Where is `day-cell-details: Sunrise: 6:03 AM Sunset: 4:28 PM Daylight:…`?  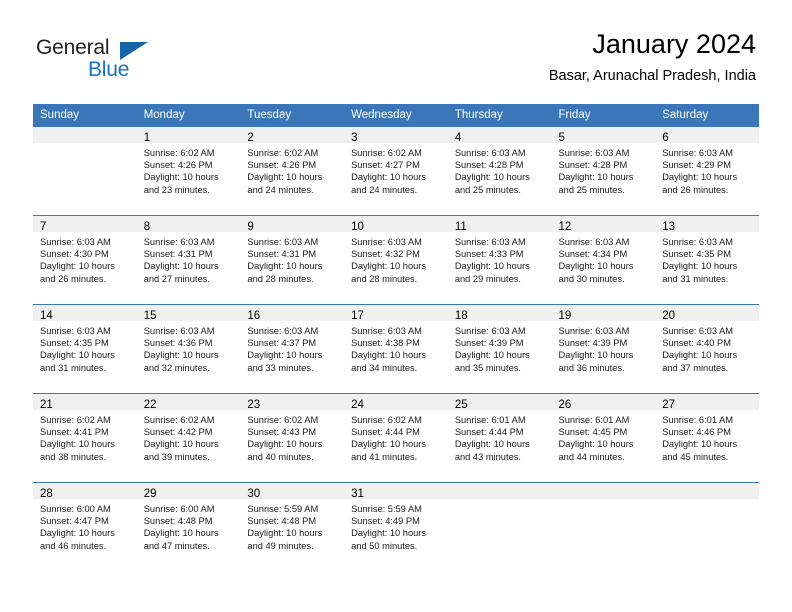
day-cell-details: Sunrise: 6:03 AM Sunset: 4:28 PM Daylight:… is located at coordinates (604, 169).